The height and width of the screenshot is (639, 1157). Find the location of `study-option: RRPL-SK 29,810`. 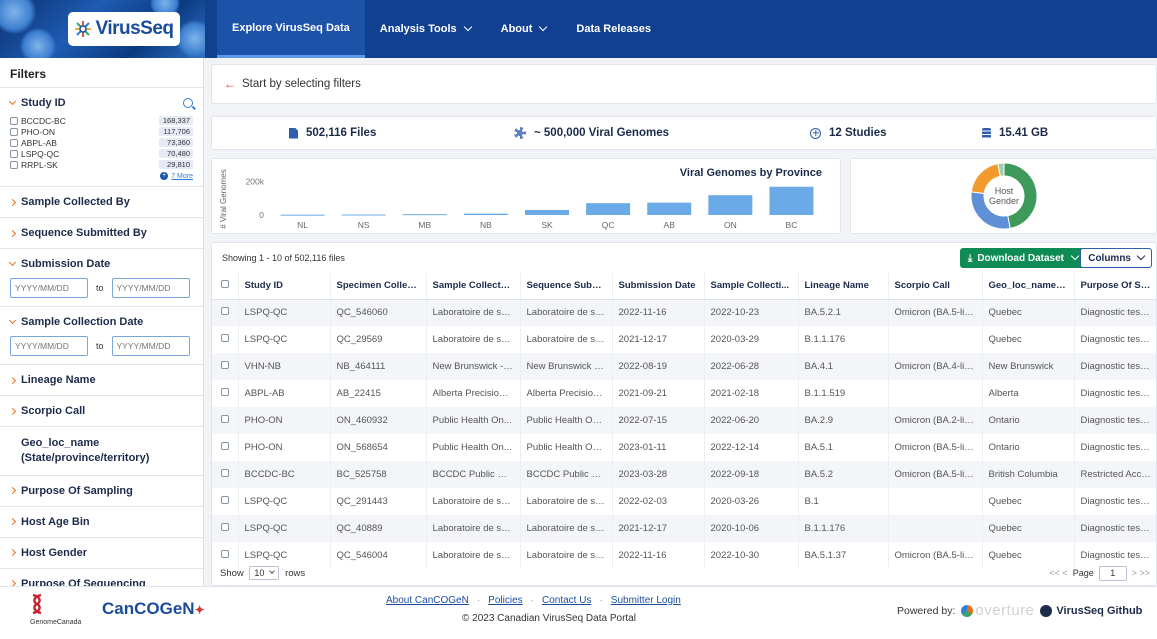

study-option: RRPL-SK 29,810 is located at coordinates (101, 164).